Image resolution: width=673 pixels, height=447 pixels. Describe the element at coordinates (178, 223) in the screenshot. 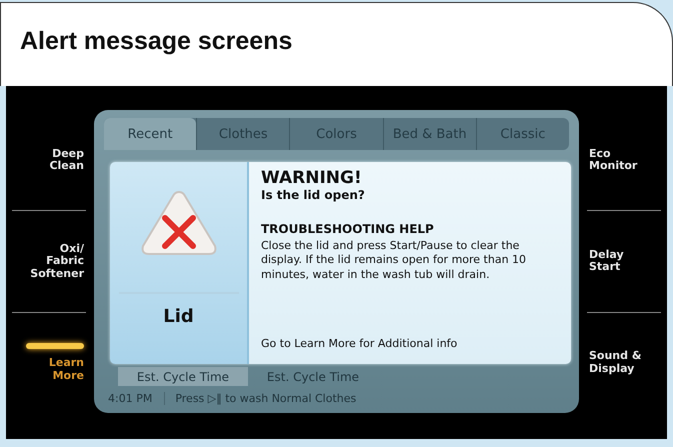

I see `error-triangle-icon` at that location.